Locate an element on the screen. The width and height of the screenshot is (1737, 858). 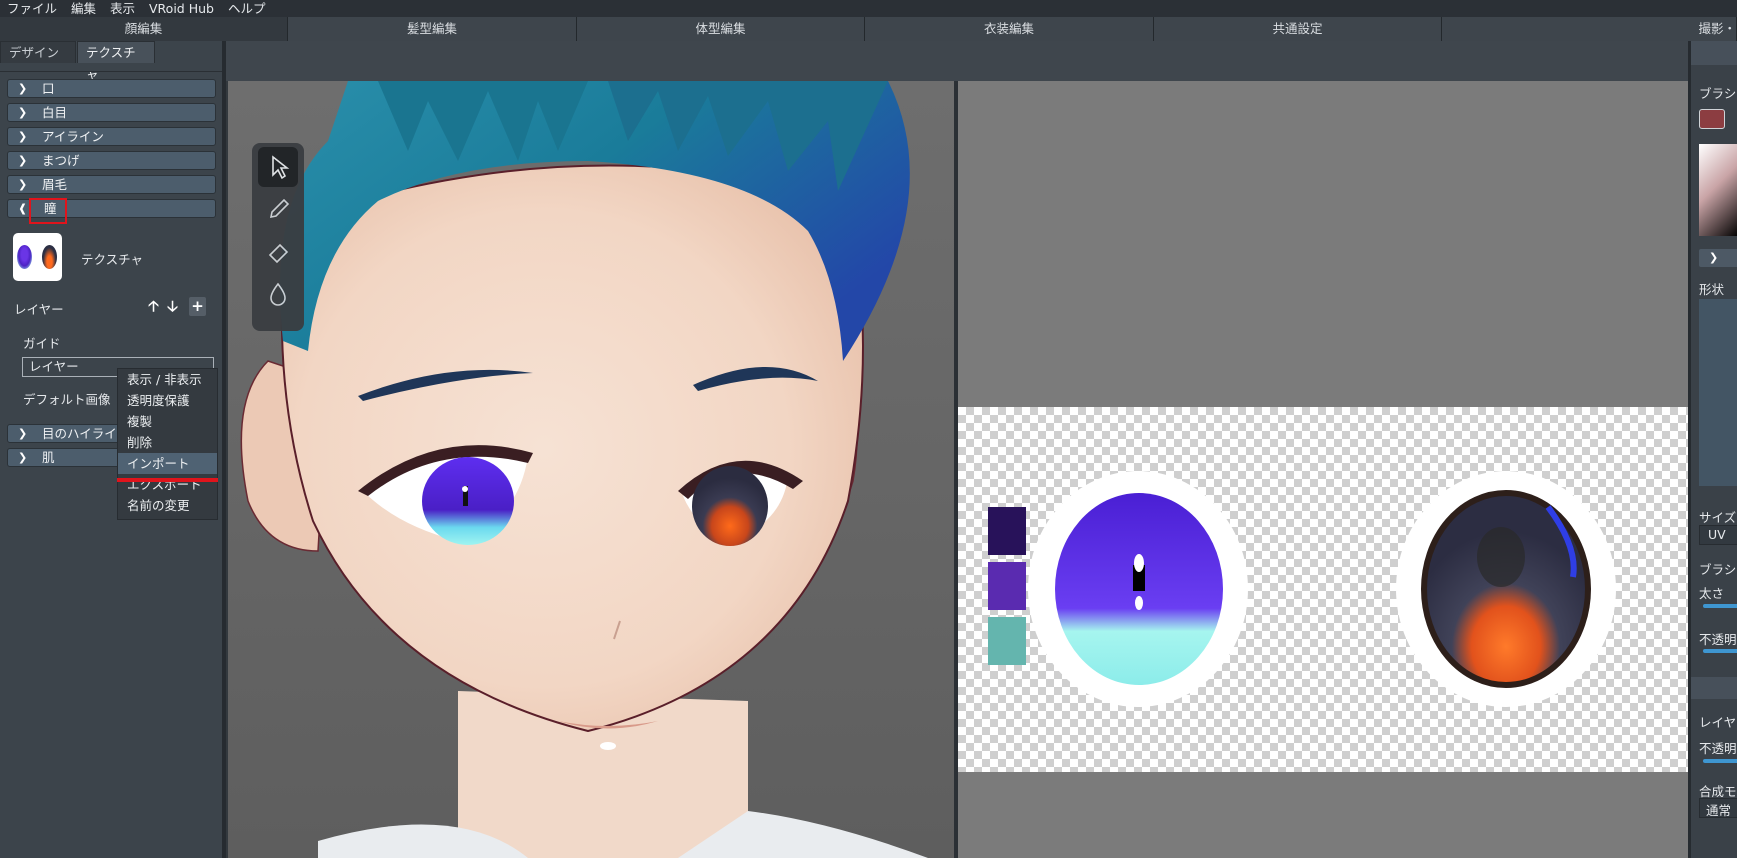
uv-label: UV is located at coordinates (1717, 534).